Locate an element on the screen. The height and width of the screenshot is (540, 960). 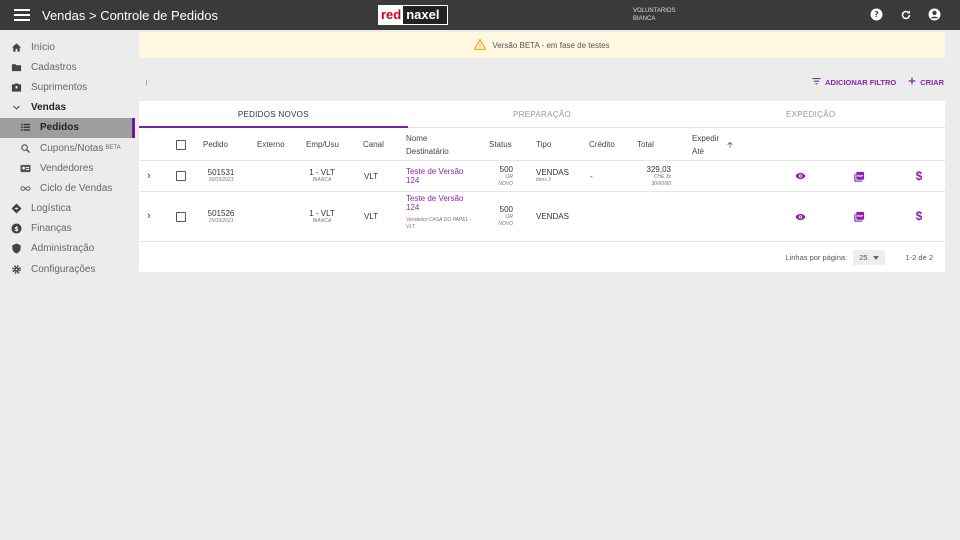
page-title: Vendas > Controle de Pedidos is located at coordinates (130, 15).